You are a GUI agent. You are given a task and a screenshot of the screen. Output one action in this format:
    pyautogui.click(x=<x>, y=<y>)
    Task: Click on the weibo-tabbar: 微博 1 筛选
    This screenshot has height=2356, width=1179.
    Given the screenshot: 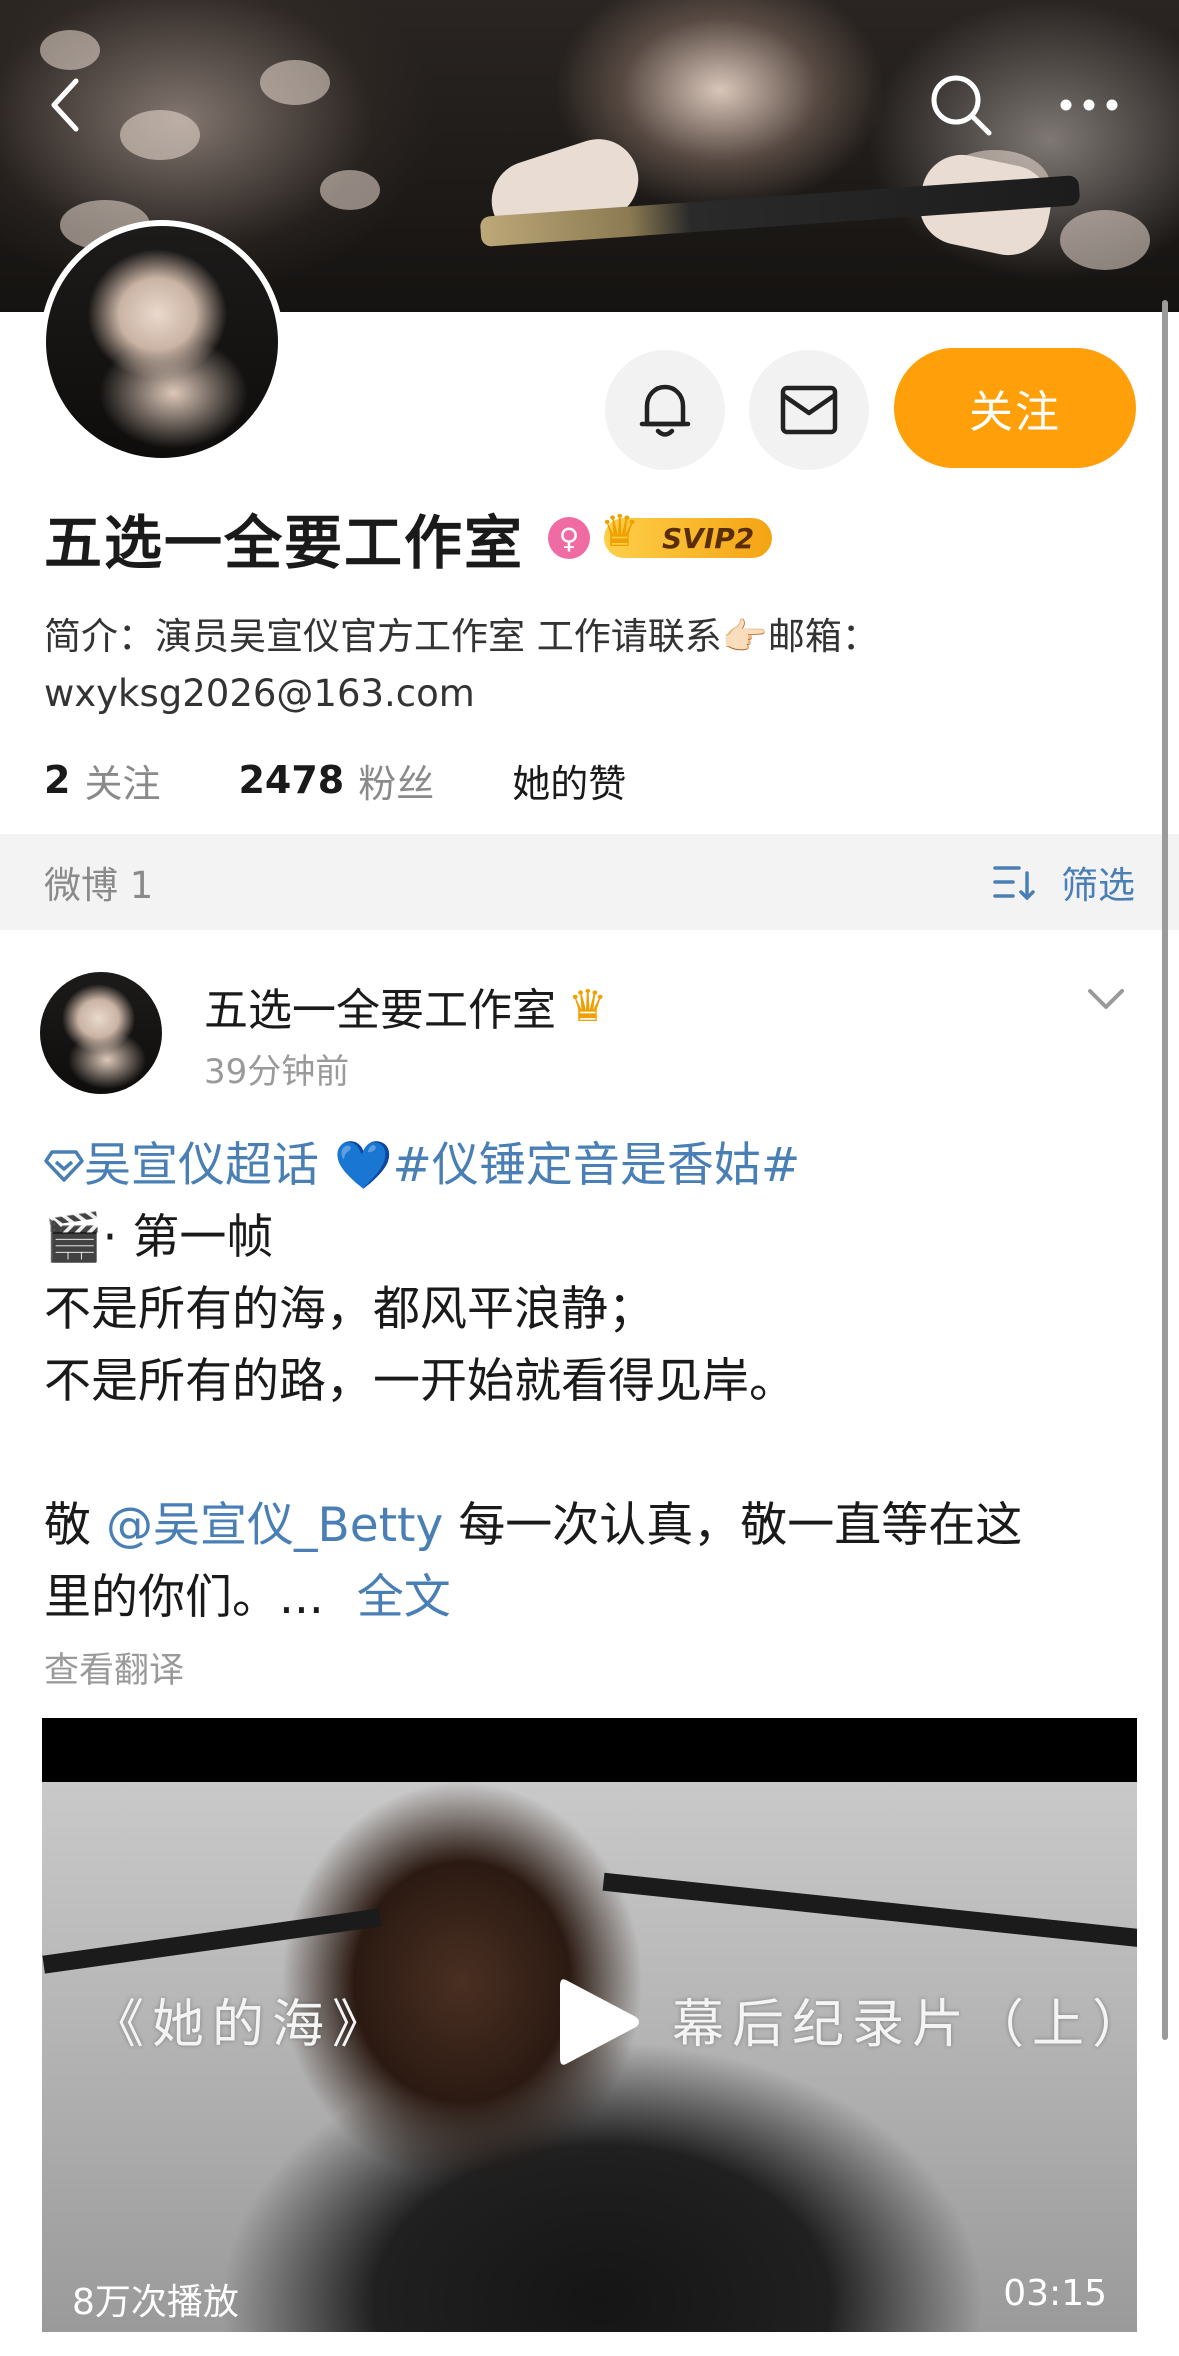 What is the action you would take?
    pyautogui.click(x=589, y=882)
    